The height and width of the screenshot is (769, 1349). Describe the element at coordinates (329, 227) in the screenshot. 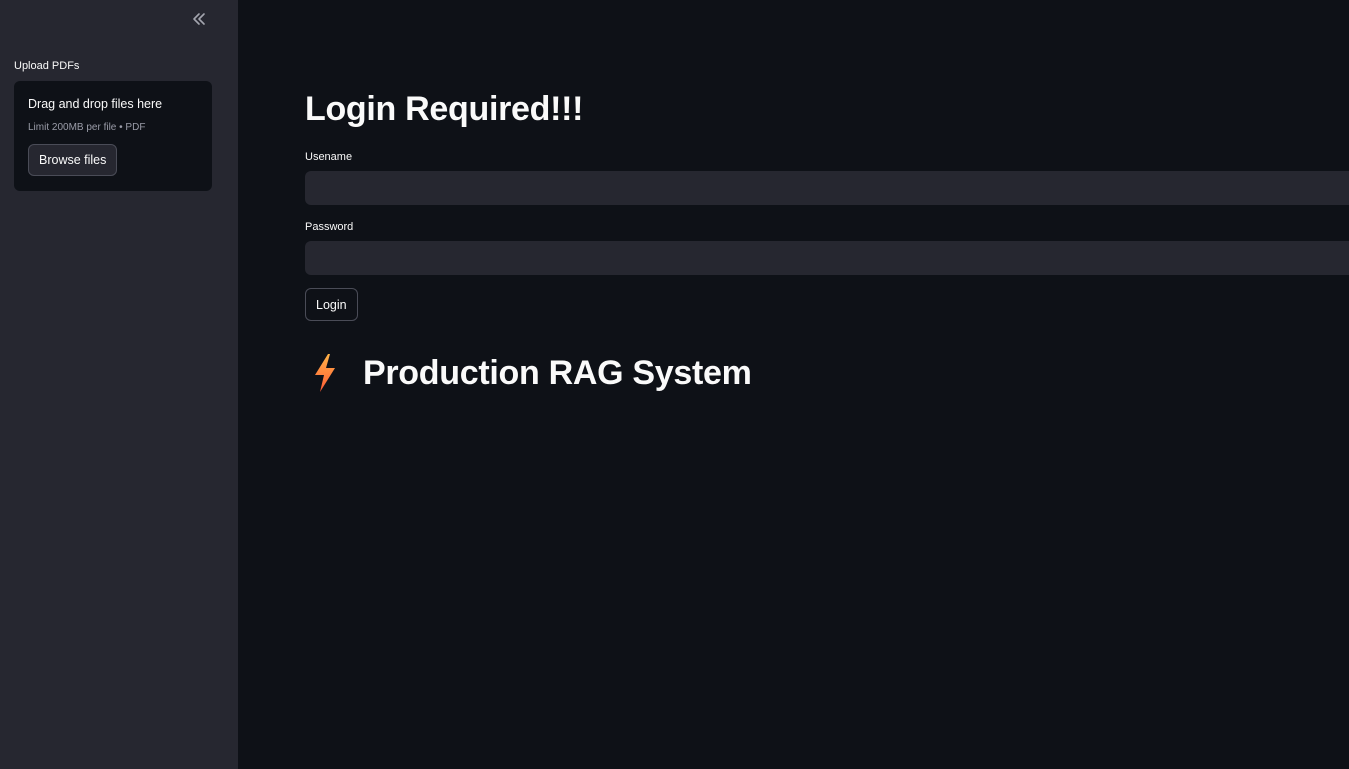

I see `password-label: Password` at that location.